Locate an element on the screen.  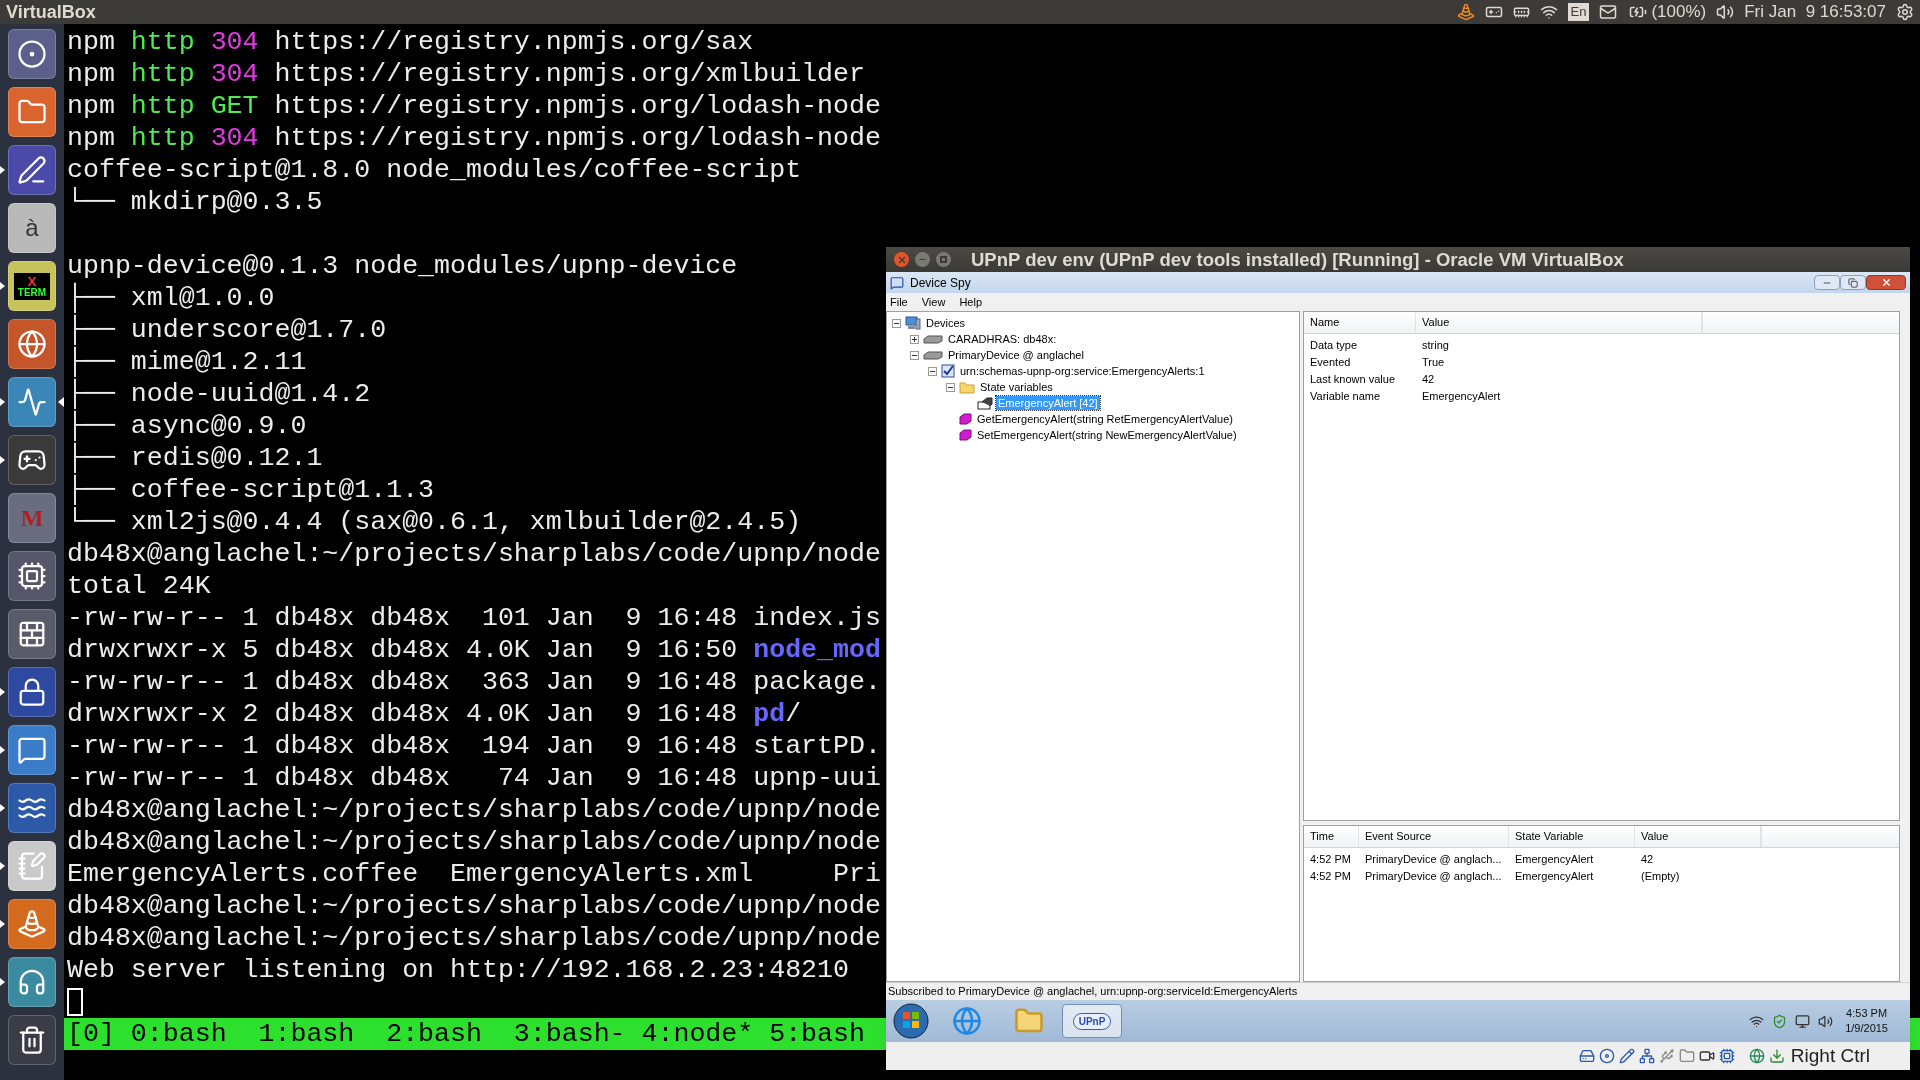
table-cell-text: 4:52 PM is located at coordinates (1330, 860).